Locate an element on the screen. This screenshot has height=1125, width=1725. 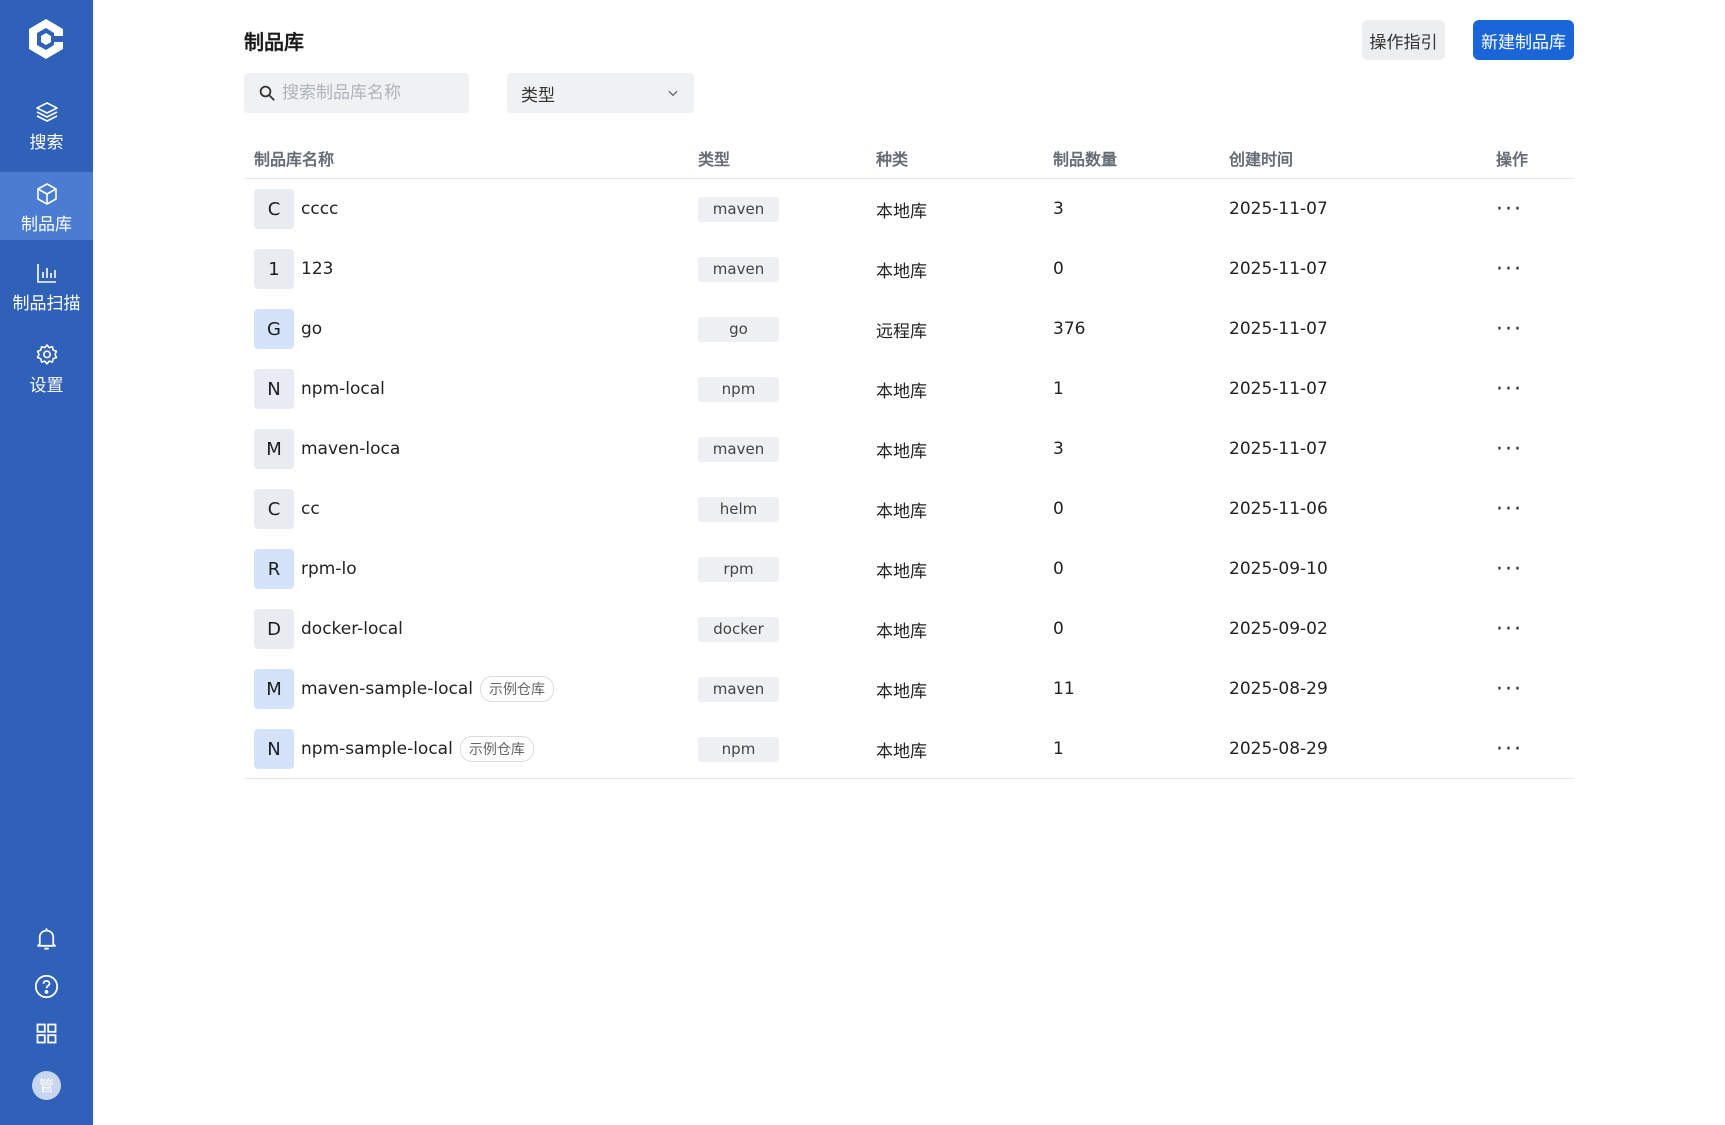
bell-icon is located at coordinates (46, 938).